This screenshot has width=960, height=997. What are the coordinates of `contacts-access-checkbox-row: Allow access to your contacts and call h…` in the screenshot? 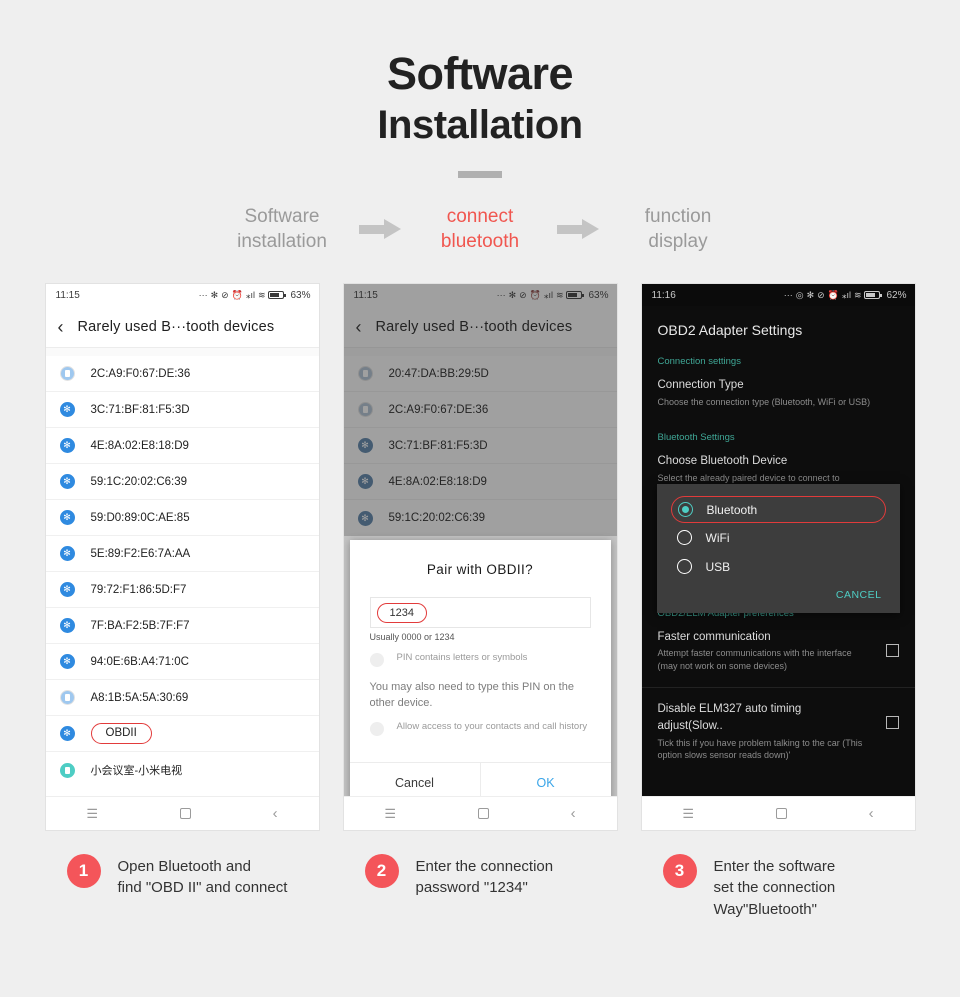 It's located at (480, 729).